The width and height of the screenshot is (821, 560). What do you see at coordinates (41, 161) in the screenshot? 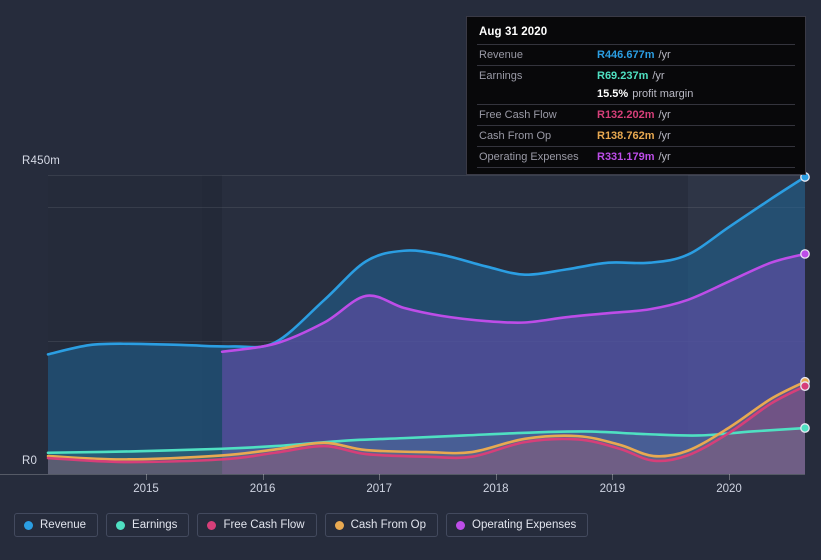
I see `y-axis-top-label: R450m` at bounding box center [41, 161].